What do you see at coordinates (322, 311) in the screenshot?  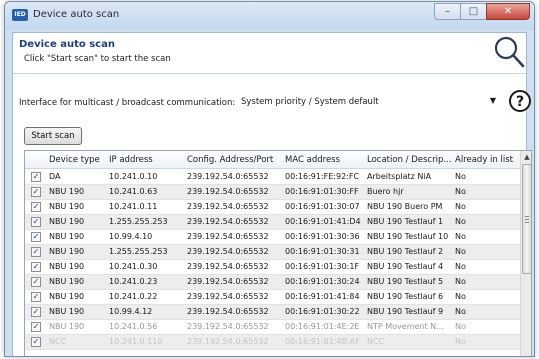 I see `cell-mac-address: 00:16:91:01:30:22` at bounding box center [322, 311].